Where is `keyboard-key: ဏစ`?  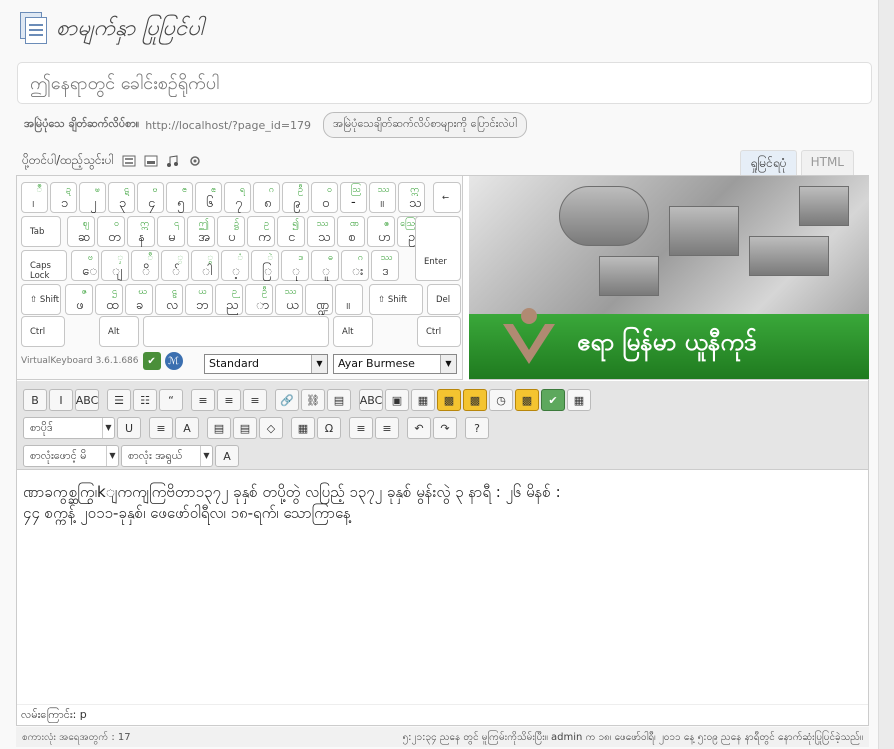 keyboard-key: ဏစ is located at coordinates (351, 231).